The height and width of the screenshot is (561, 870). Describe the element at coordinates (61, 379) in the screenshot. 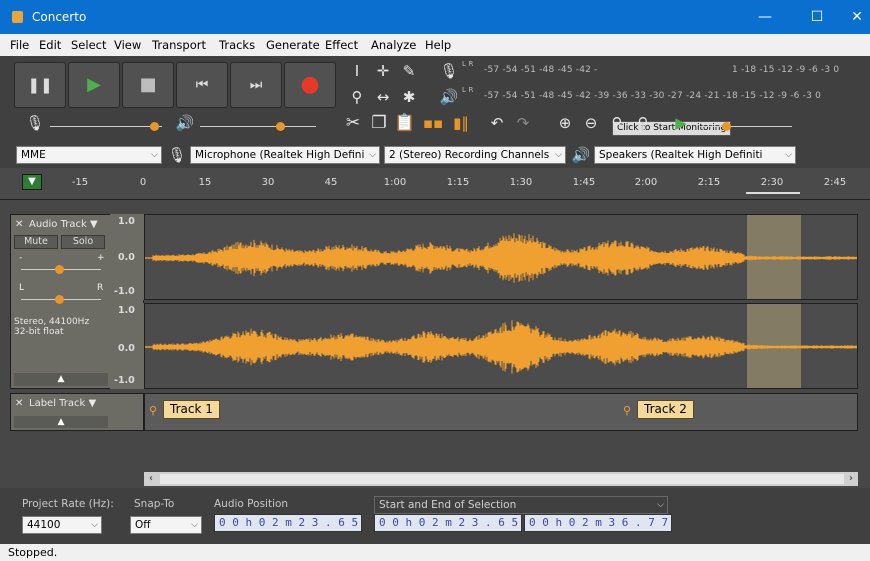

I see `collapse-track-button: ▲` at that location.